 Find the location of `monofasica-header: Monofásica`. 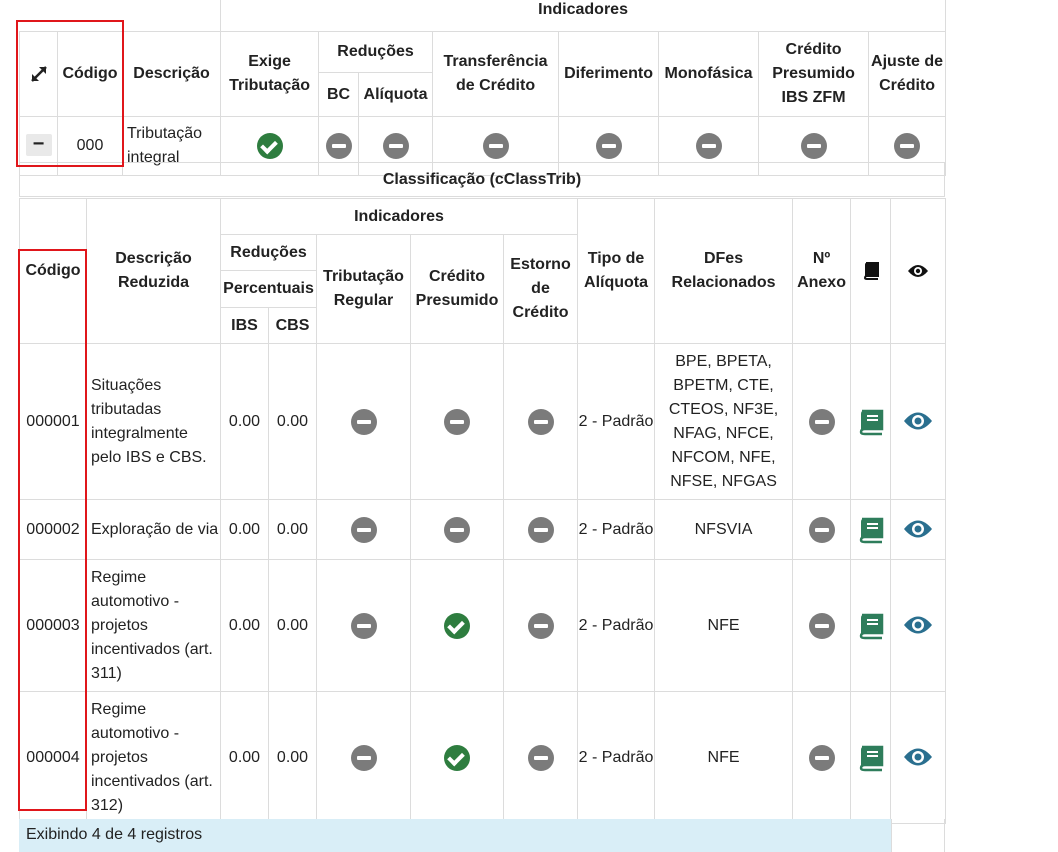

monofasica-header: Monofásica is located at coordinates (709, 74).